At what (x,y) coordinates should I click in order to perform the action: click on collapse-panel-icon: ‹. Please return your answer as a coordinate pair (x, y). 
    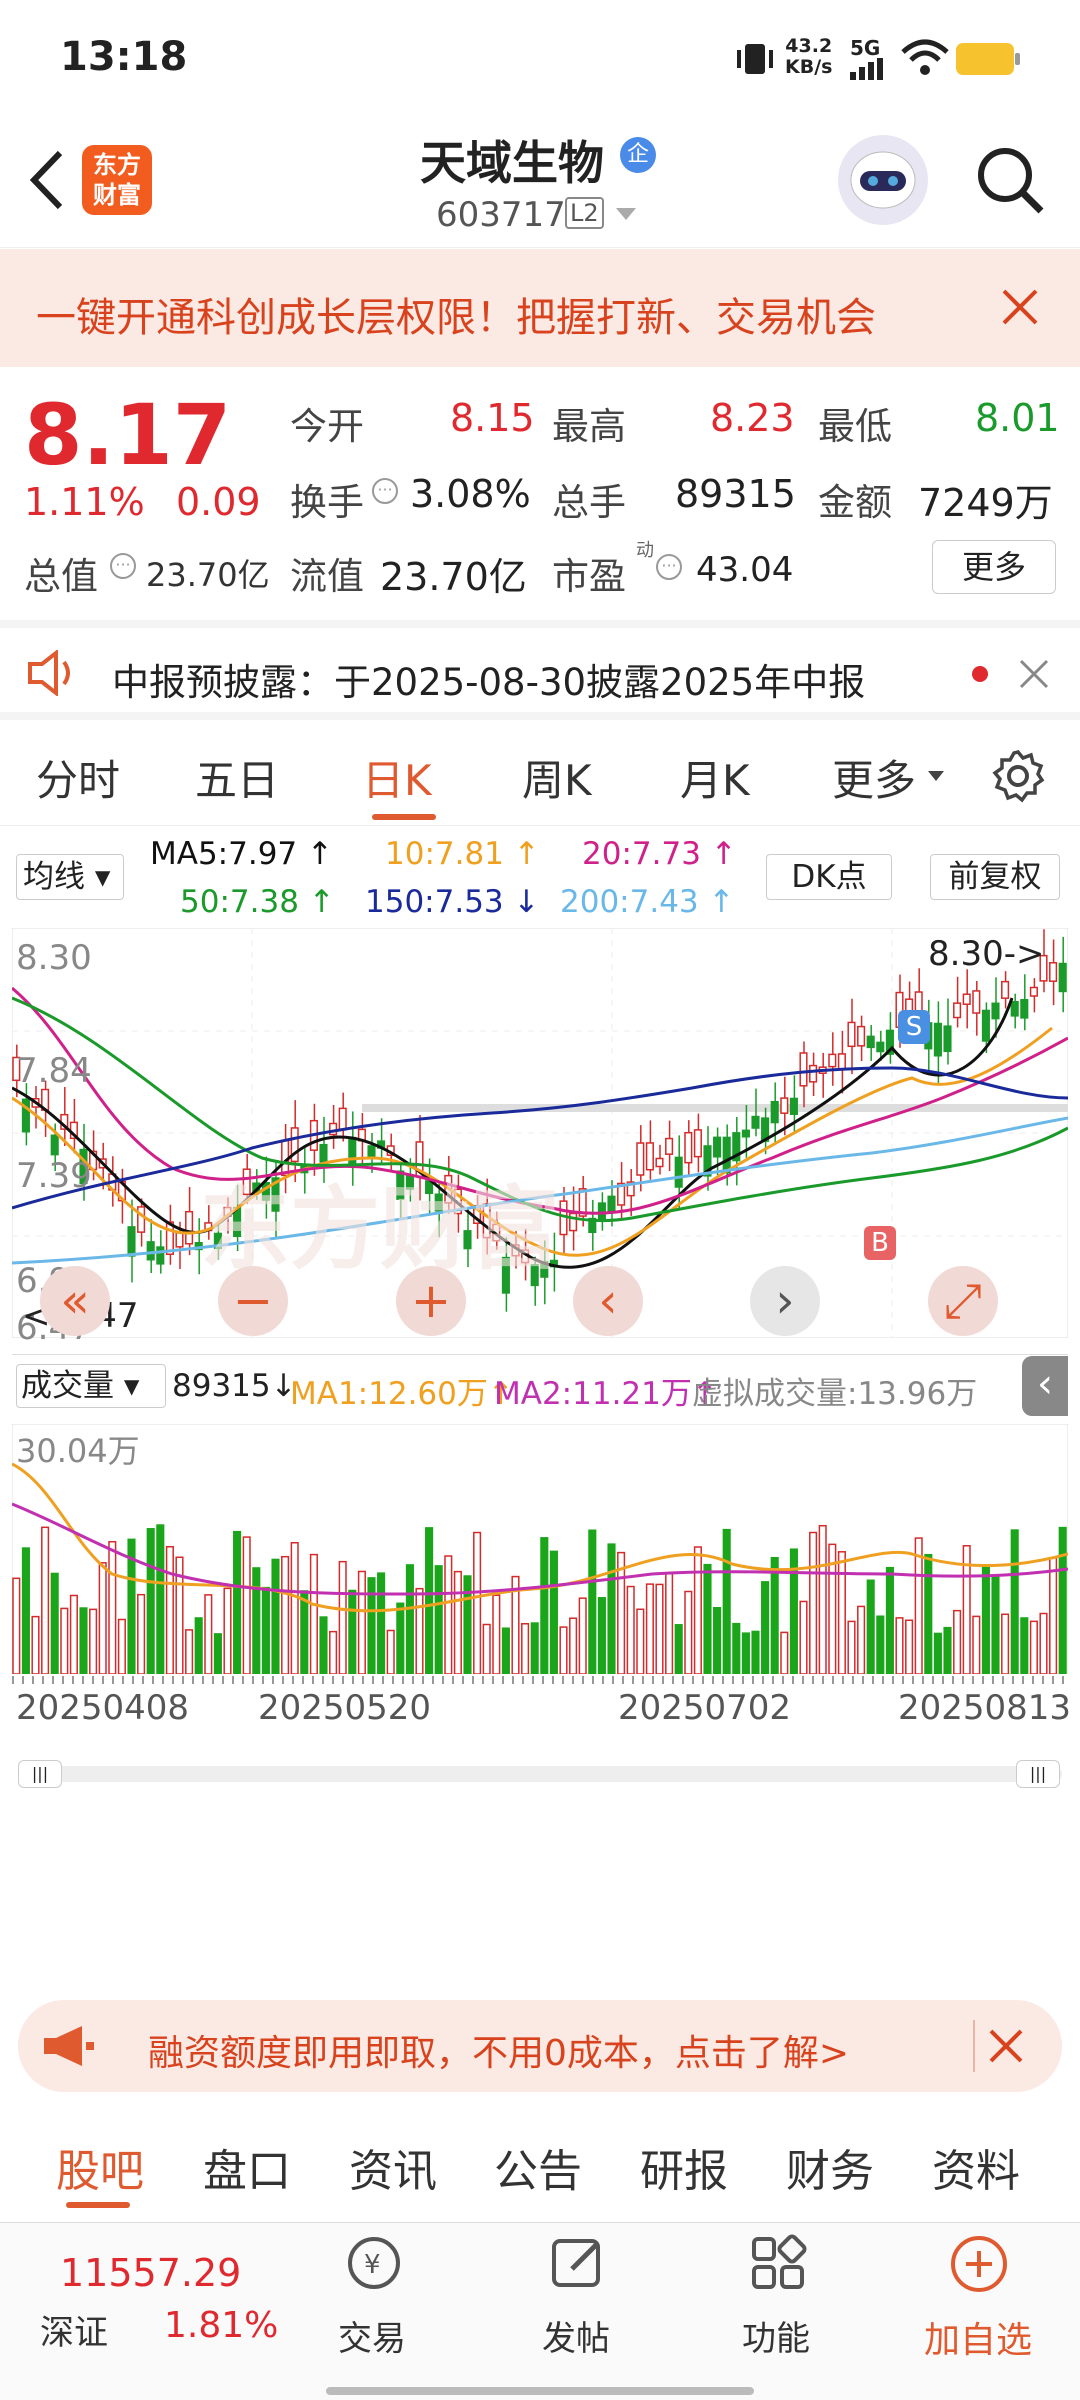
    Looking at the image, I should click on (1045, 1386).